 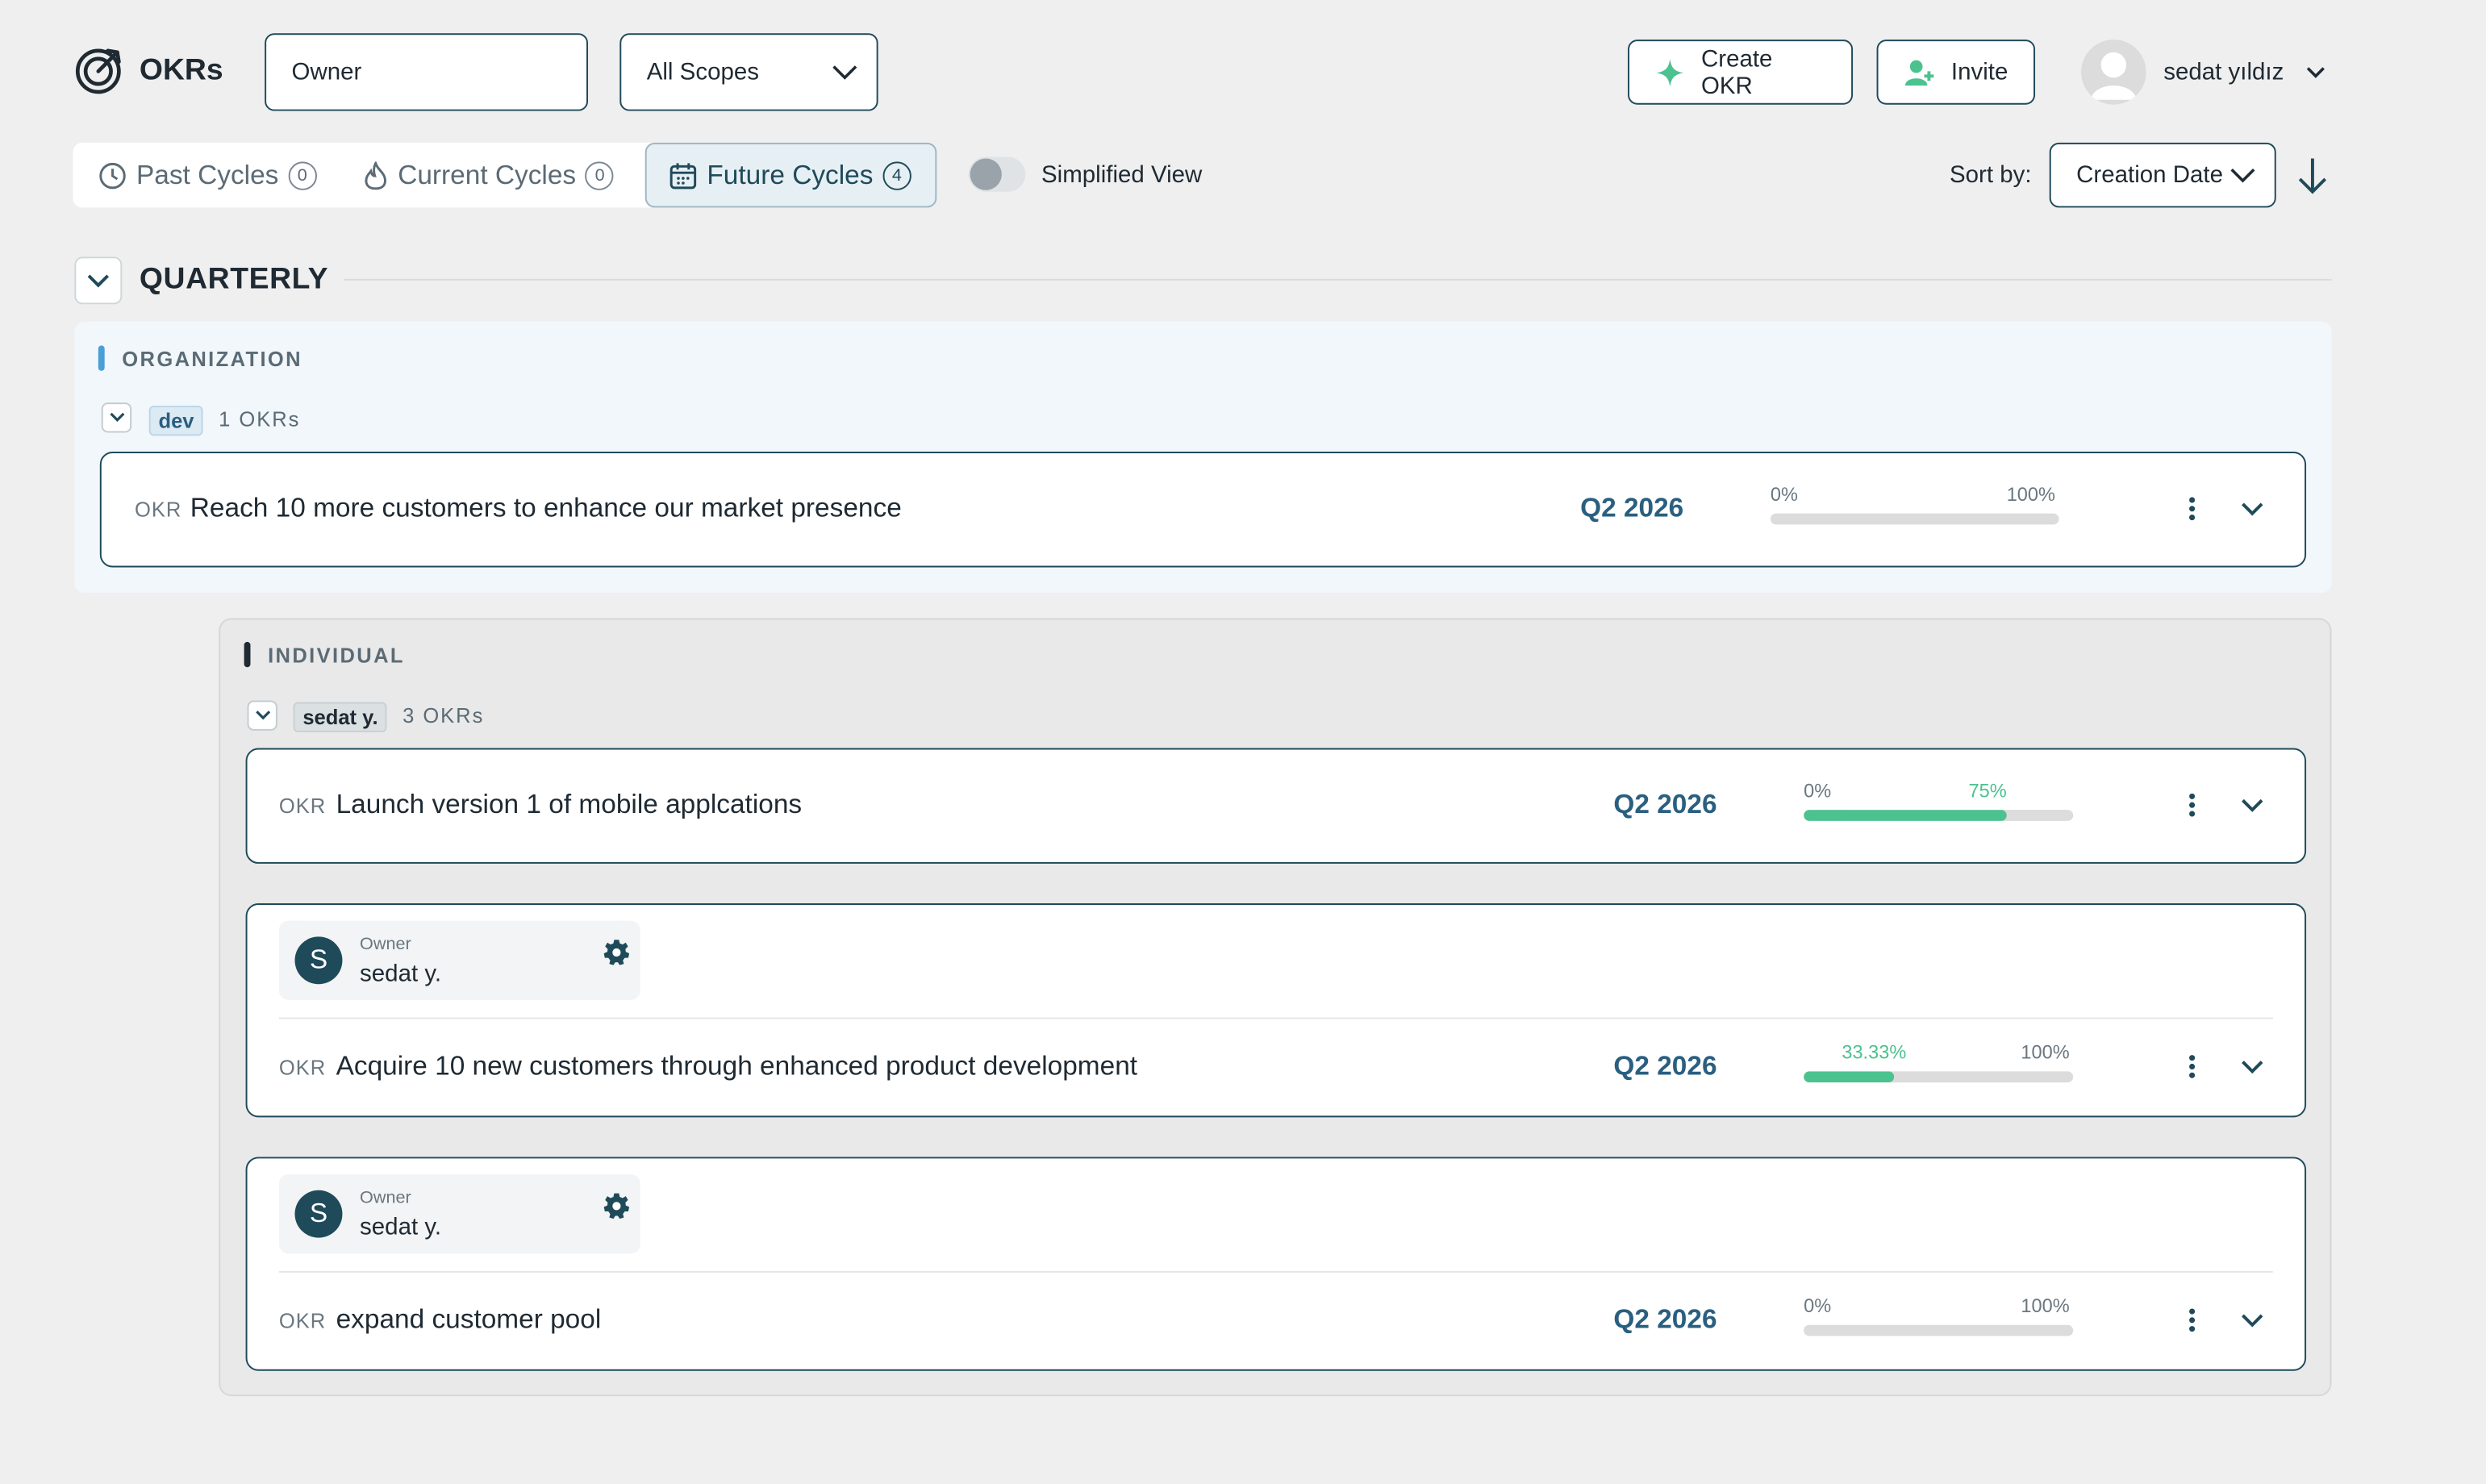 I want to click on owner-filter-input, so click(x=427, y=72).